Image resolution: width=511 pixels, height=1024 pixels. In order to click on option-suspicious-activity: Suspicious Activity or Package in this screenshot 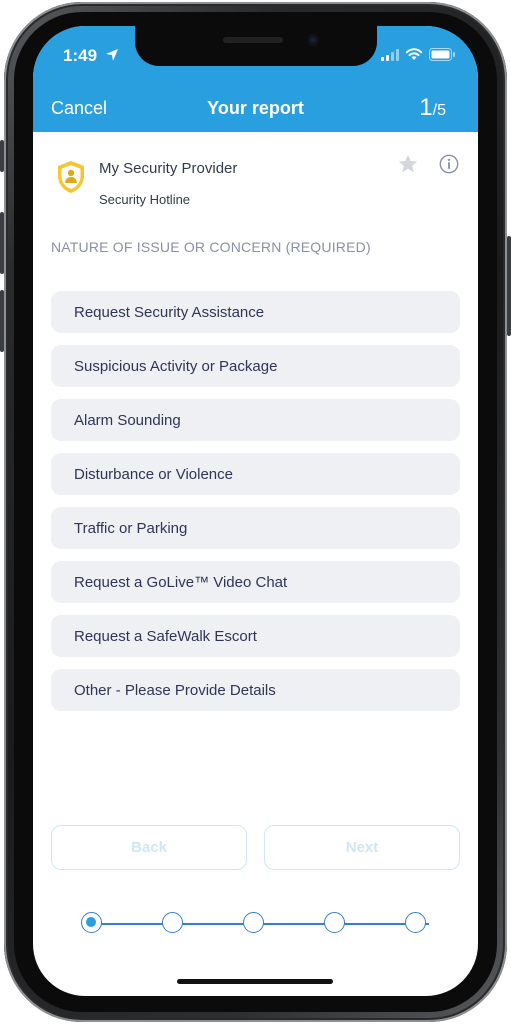, I will do `click(255, 366)`.